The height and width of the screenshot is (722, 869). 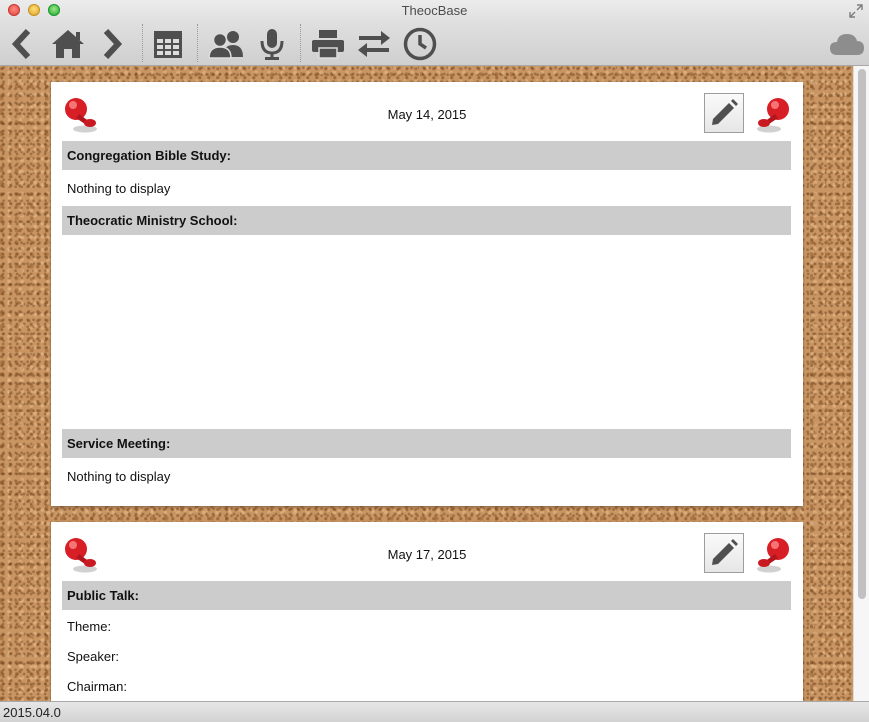 I want to click on printer-icon, so click(x=328, y=44).